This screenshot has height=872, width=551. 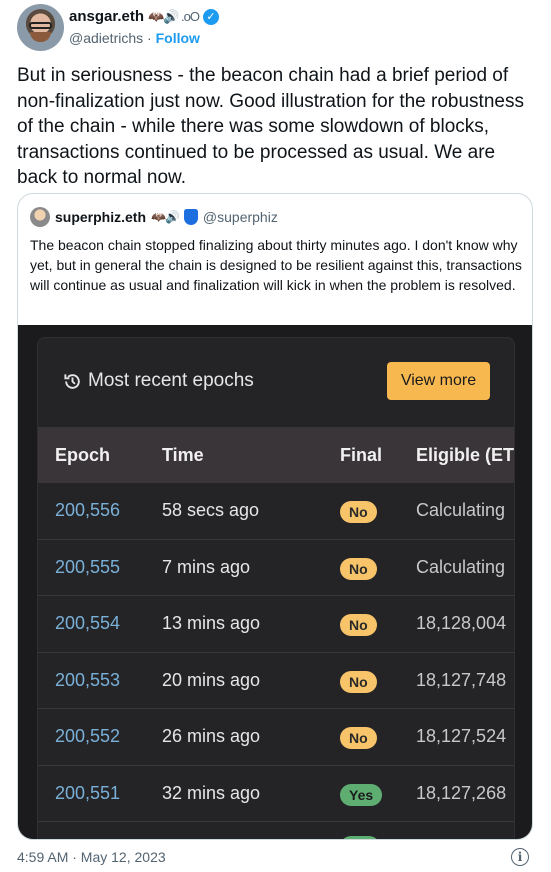 I want to click on tweet-header: ansgar.eth 🦇🔊 .oO ✓ @adietrichs · Follow, so click(x=277, y=28).